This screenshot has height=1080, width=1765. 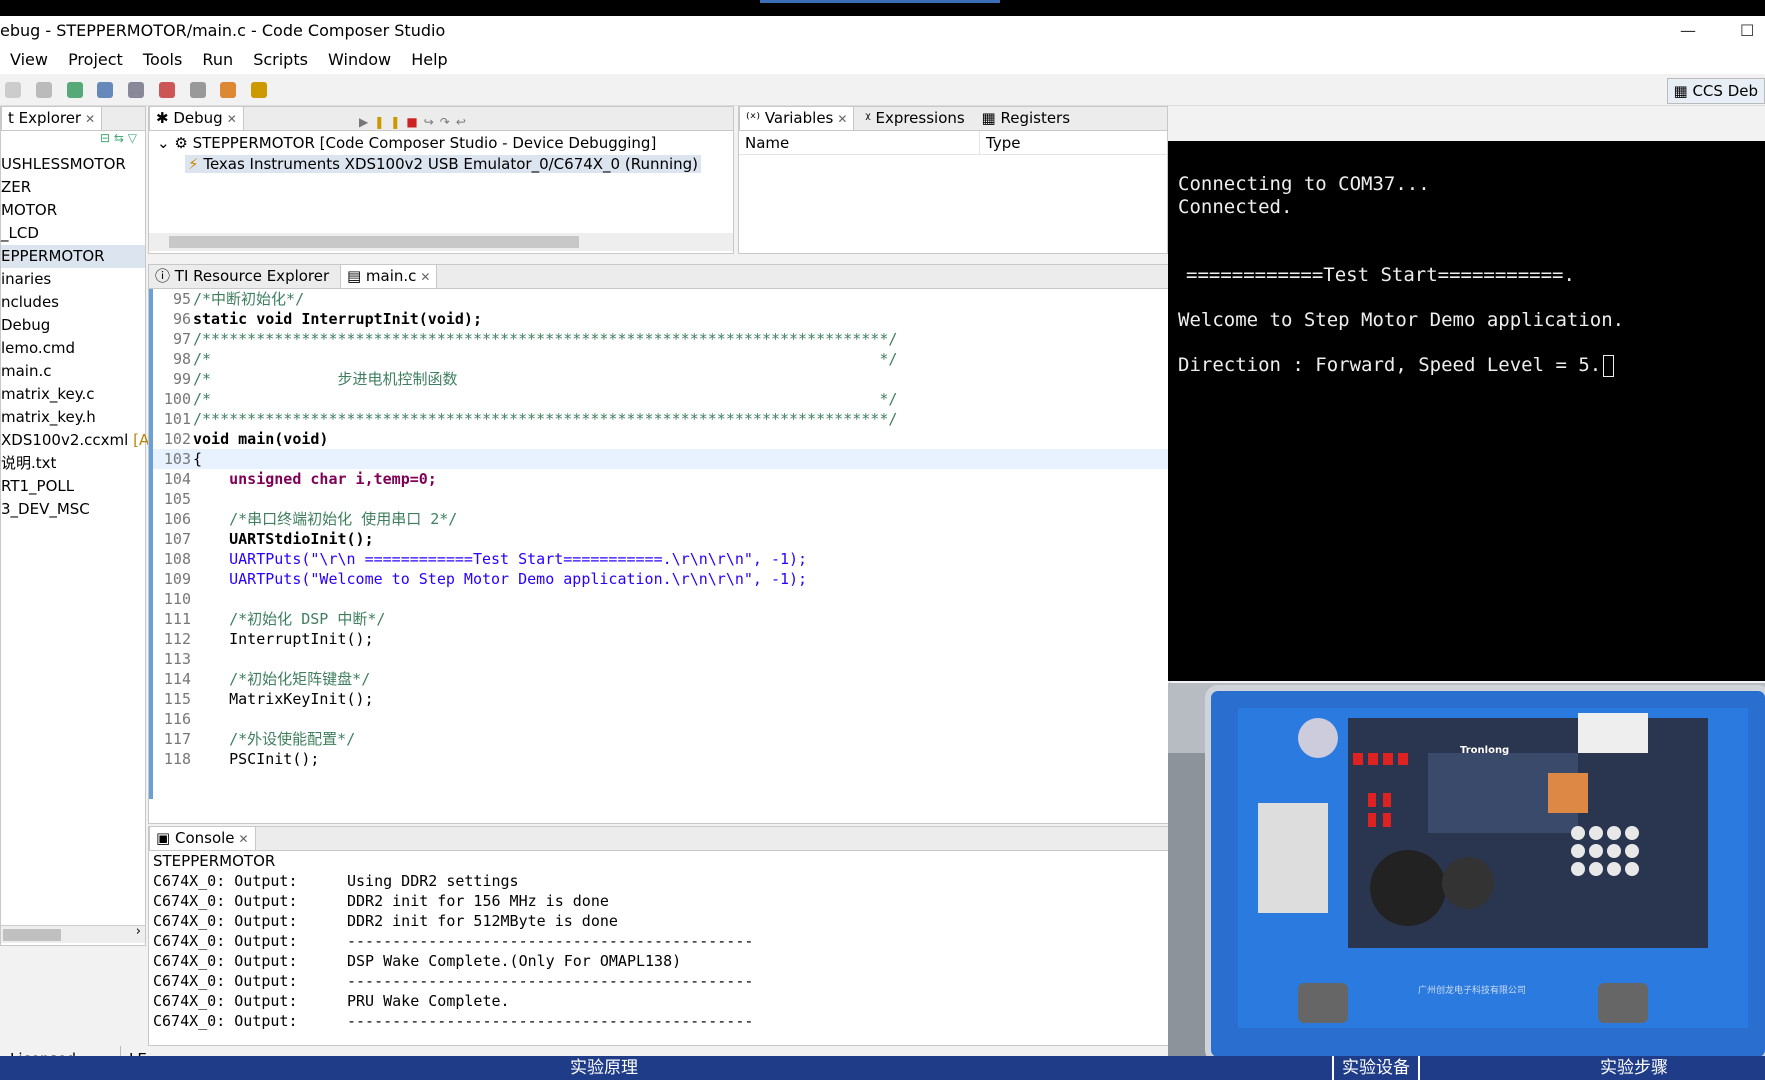 I want to click on code-text: unsigned char i,temp=0;, so click(x=315, y=479).